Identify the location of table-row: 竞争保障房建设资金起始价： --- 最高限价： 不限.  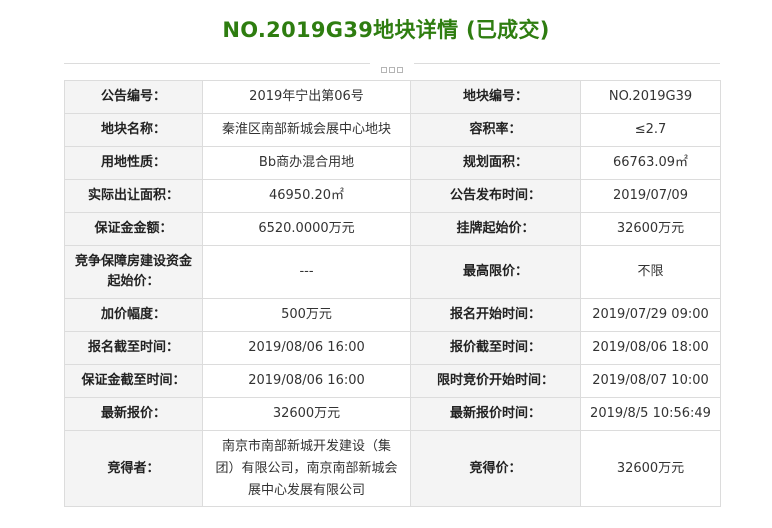
(392, 272).